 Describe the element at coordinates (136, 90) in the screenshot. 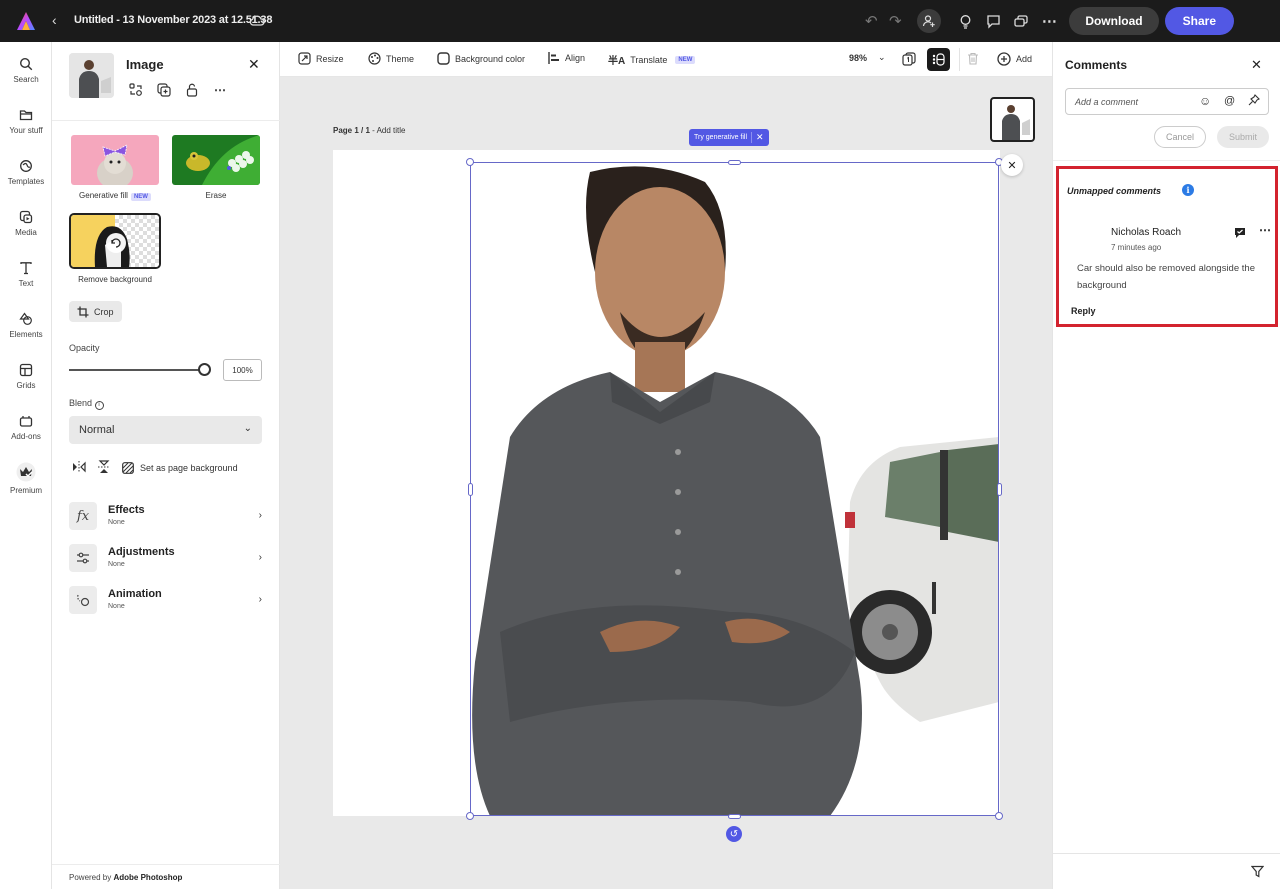

I see `replace-image-icon` at that location.